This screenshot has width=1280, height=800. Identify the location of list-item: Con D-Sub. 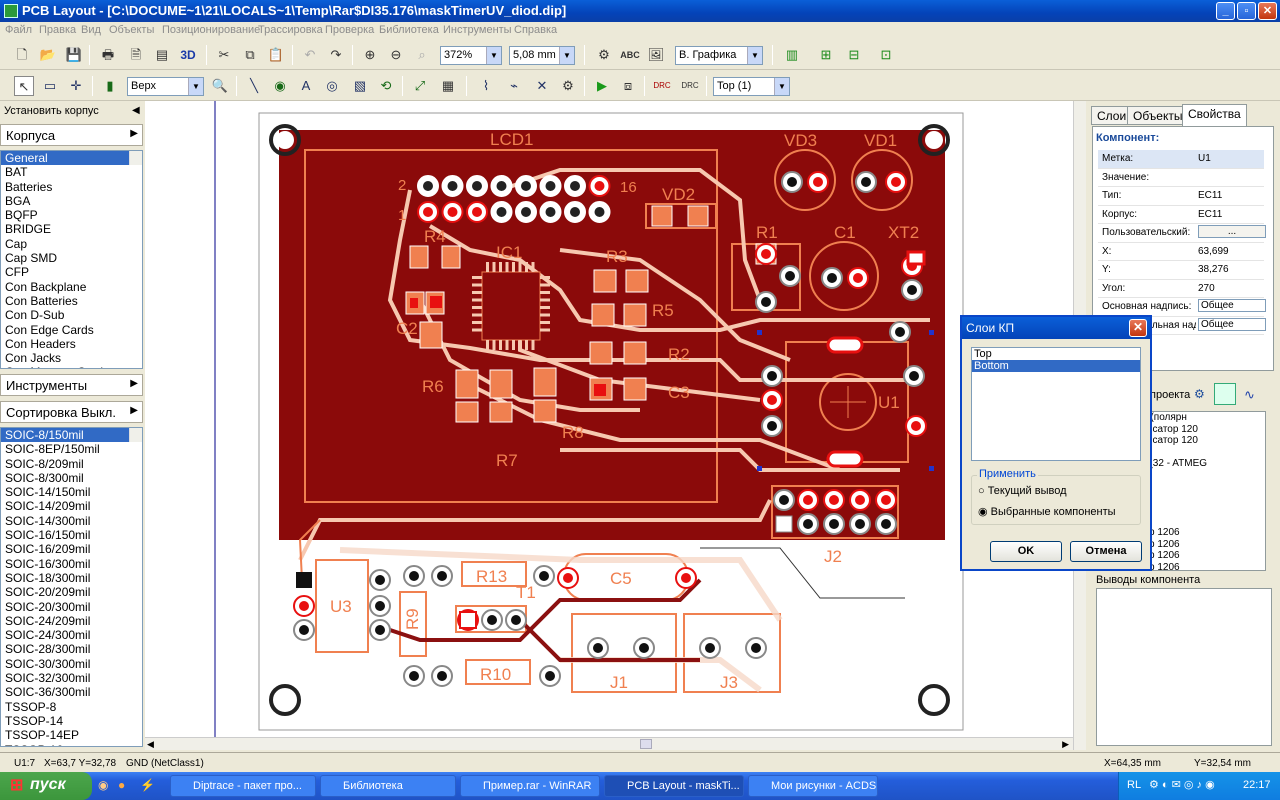
(71, 315).